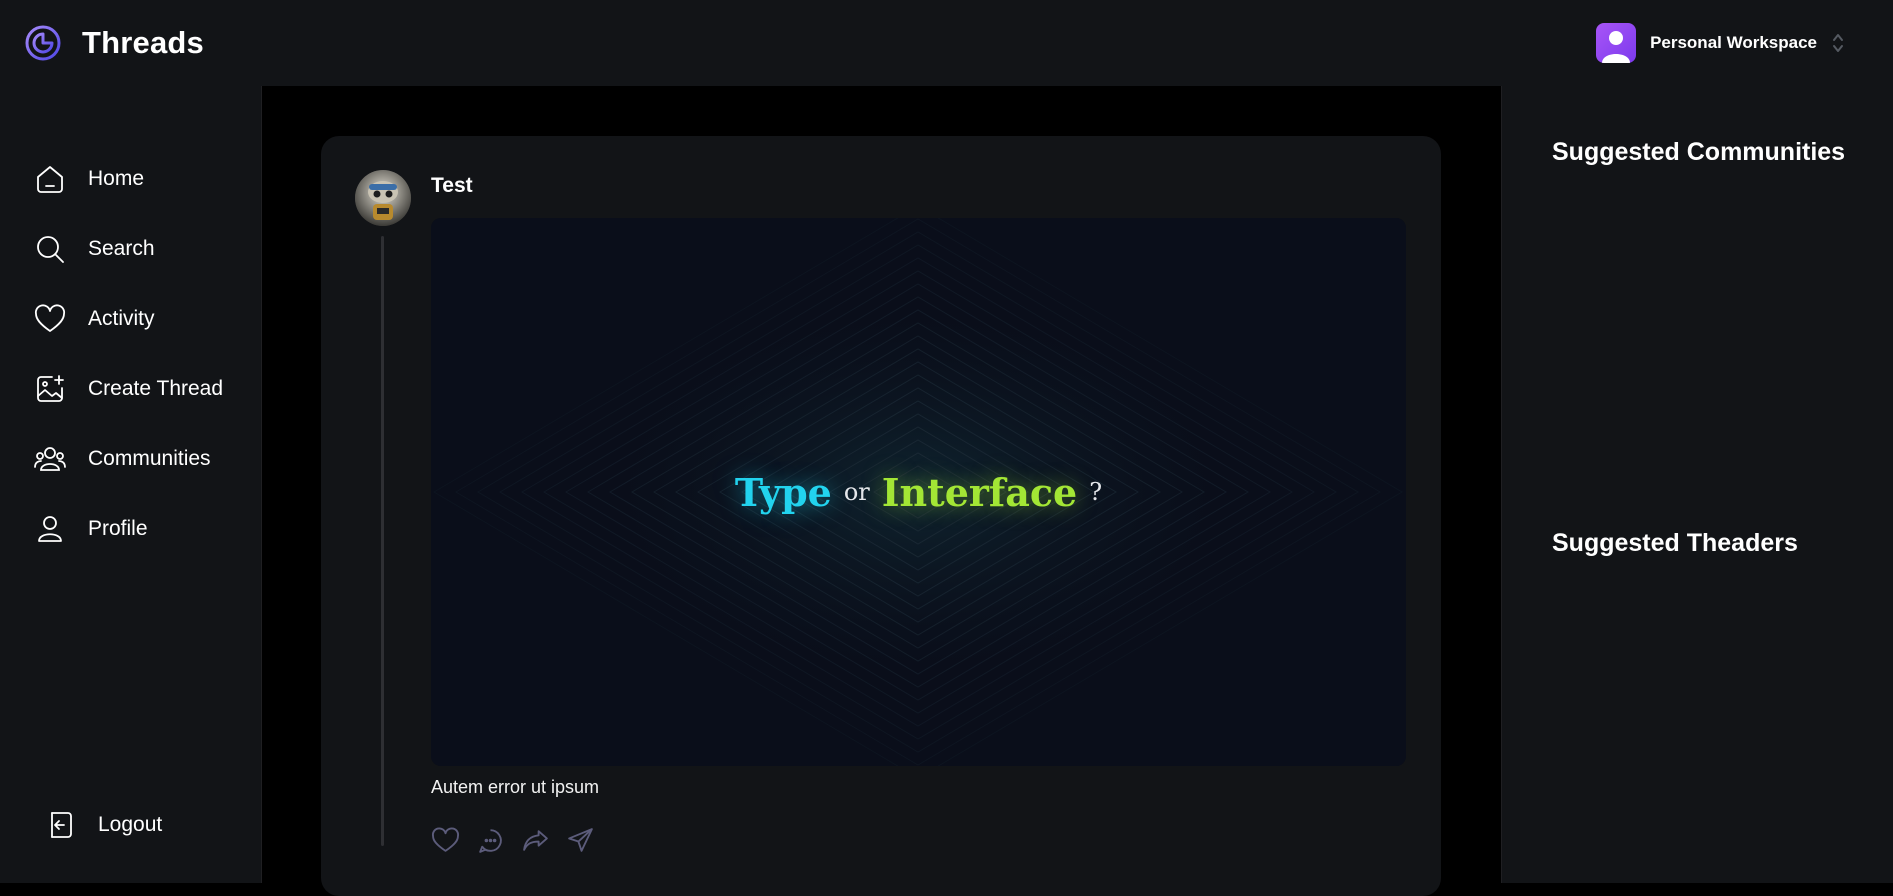 Image resolution: width=1893 pixels, height=896 pixels. Describe the element at coordinates (783, 492) in the screenshot. I see `image-word-type: Type` at that location.